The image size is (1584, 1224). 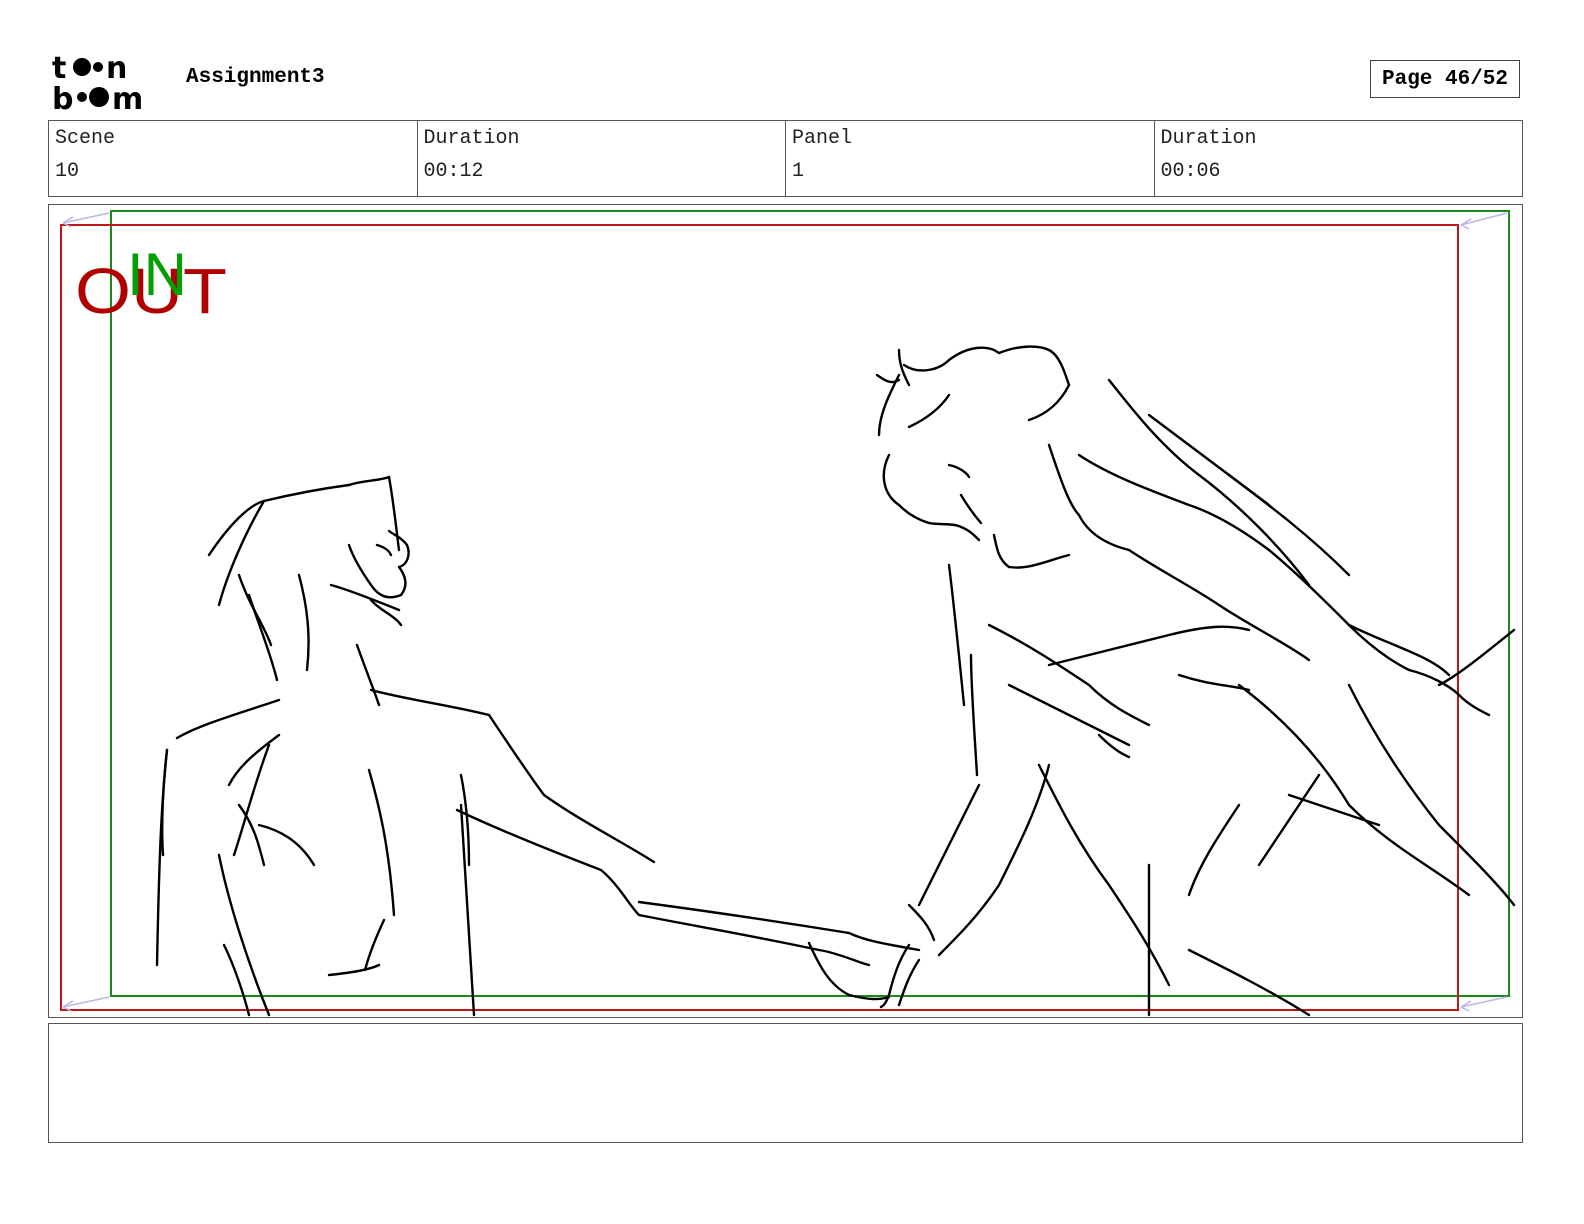 I want to click on svg-text: b, so click(x=62, y=97).